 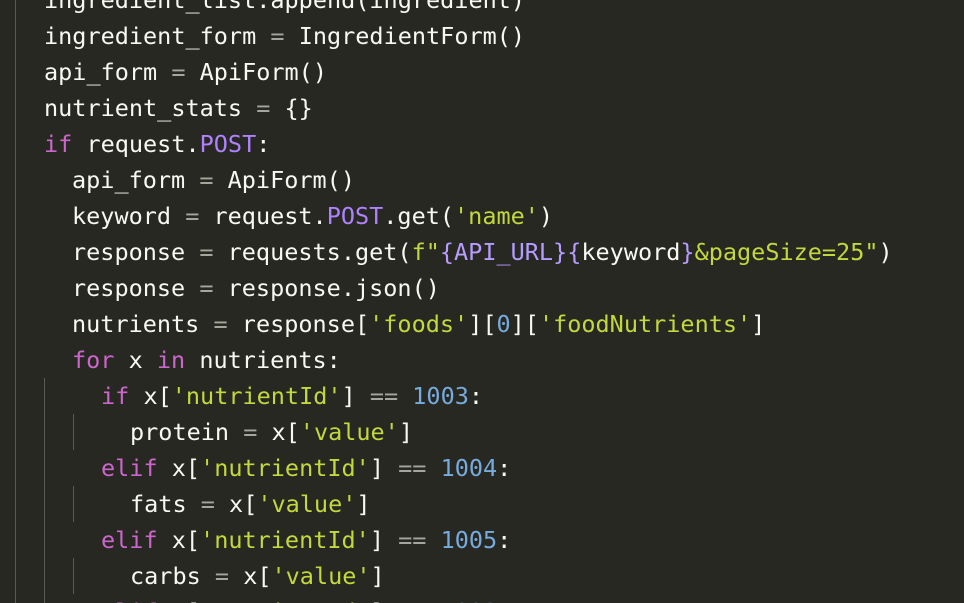 What do you see at coordinates (298, 108) in the screenshot?
I see `code-token: {}` at bounding box center [298, 108].